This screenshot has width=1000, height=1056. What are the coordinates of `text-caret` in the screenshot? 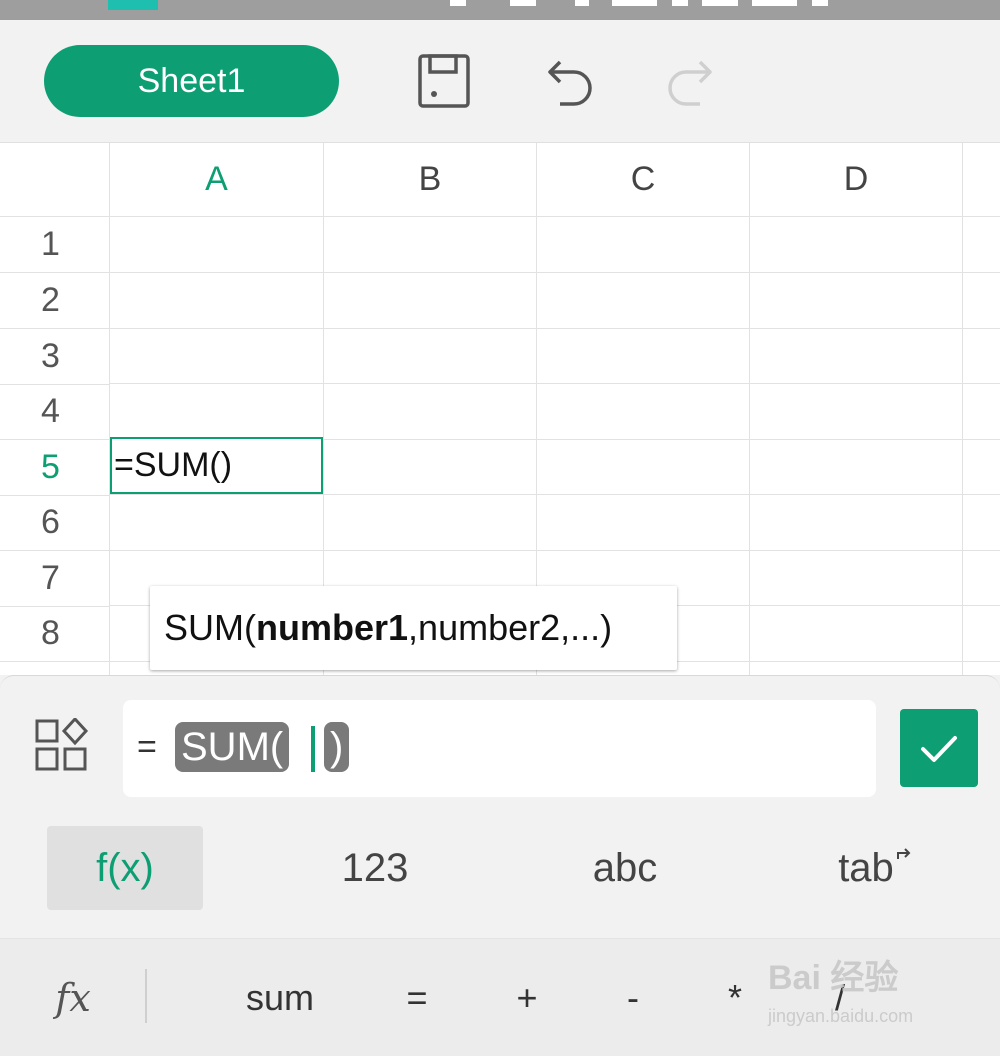 It's located at (313, 749).